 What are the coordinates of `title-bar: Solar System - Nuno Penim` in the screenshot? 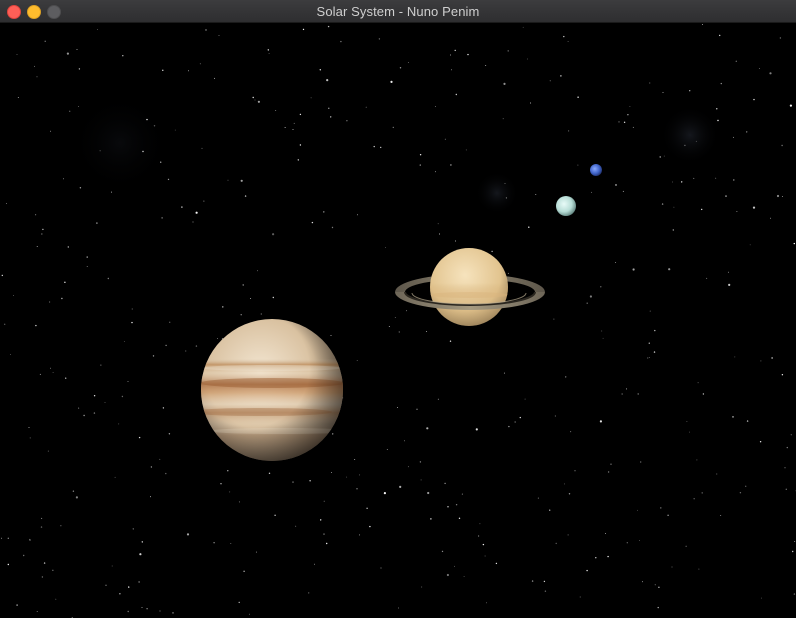 It's located at (398, 11).